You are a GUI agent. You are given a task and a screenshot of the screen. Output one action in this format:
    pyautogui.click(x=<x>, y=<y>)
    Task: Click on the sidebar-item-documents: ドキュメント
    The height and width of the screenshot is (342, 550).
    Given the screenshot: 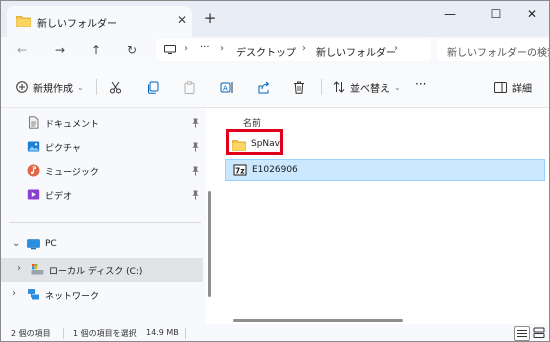 What is the action you would take?
    pyautogui.click(x=102, y=123)
    